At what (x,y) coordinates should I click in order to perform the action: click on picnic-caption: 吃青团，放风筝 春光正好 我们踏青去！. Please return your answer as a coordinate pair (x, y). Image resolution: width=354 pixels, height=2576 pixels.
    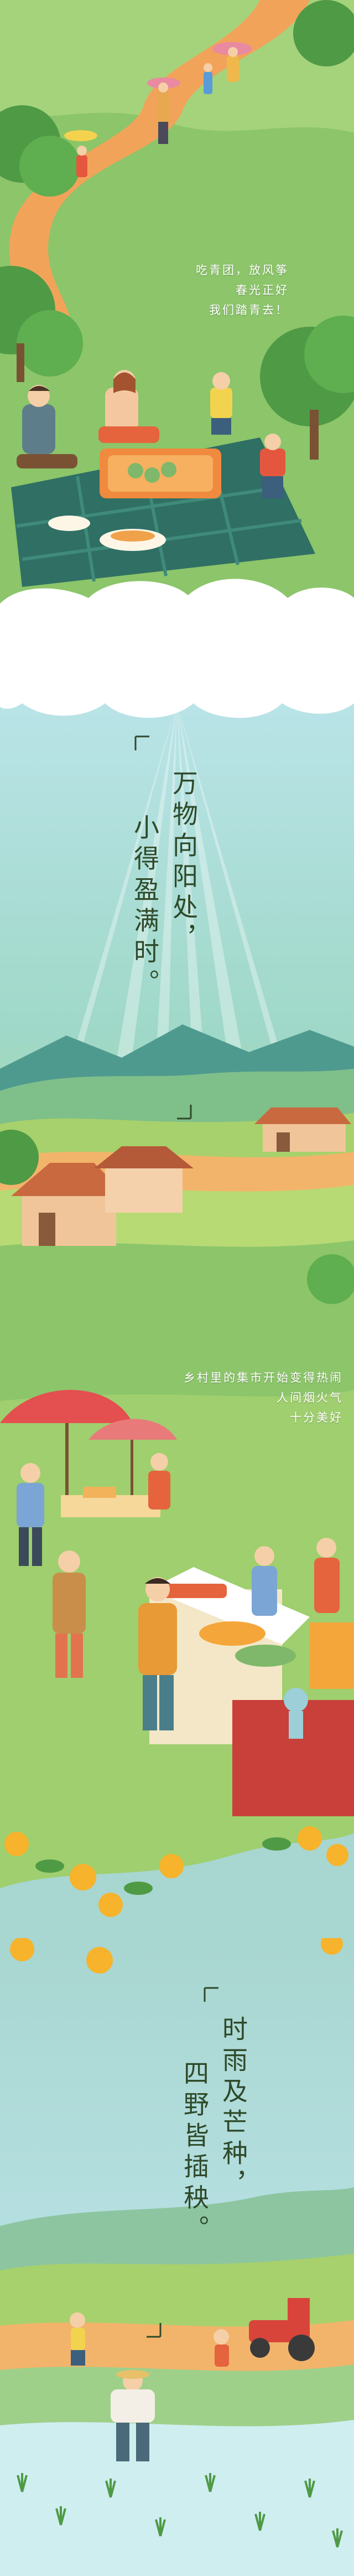
    Looking at the image, I should click on (242, 290).